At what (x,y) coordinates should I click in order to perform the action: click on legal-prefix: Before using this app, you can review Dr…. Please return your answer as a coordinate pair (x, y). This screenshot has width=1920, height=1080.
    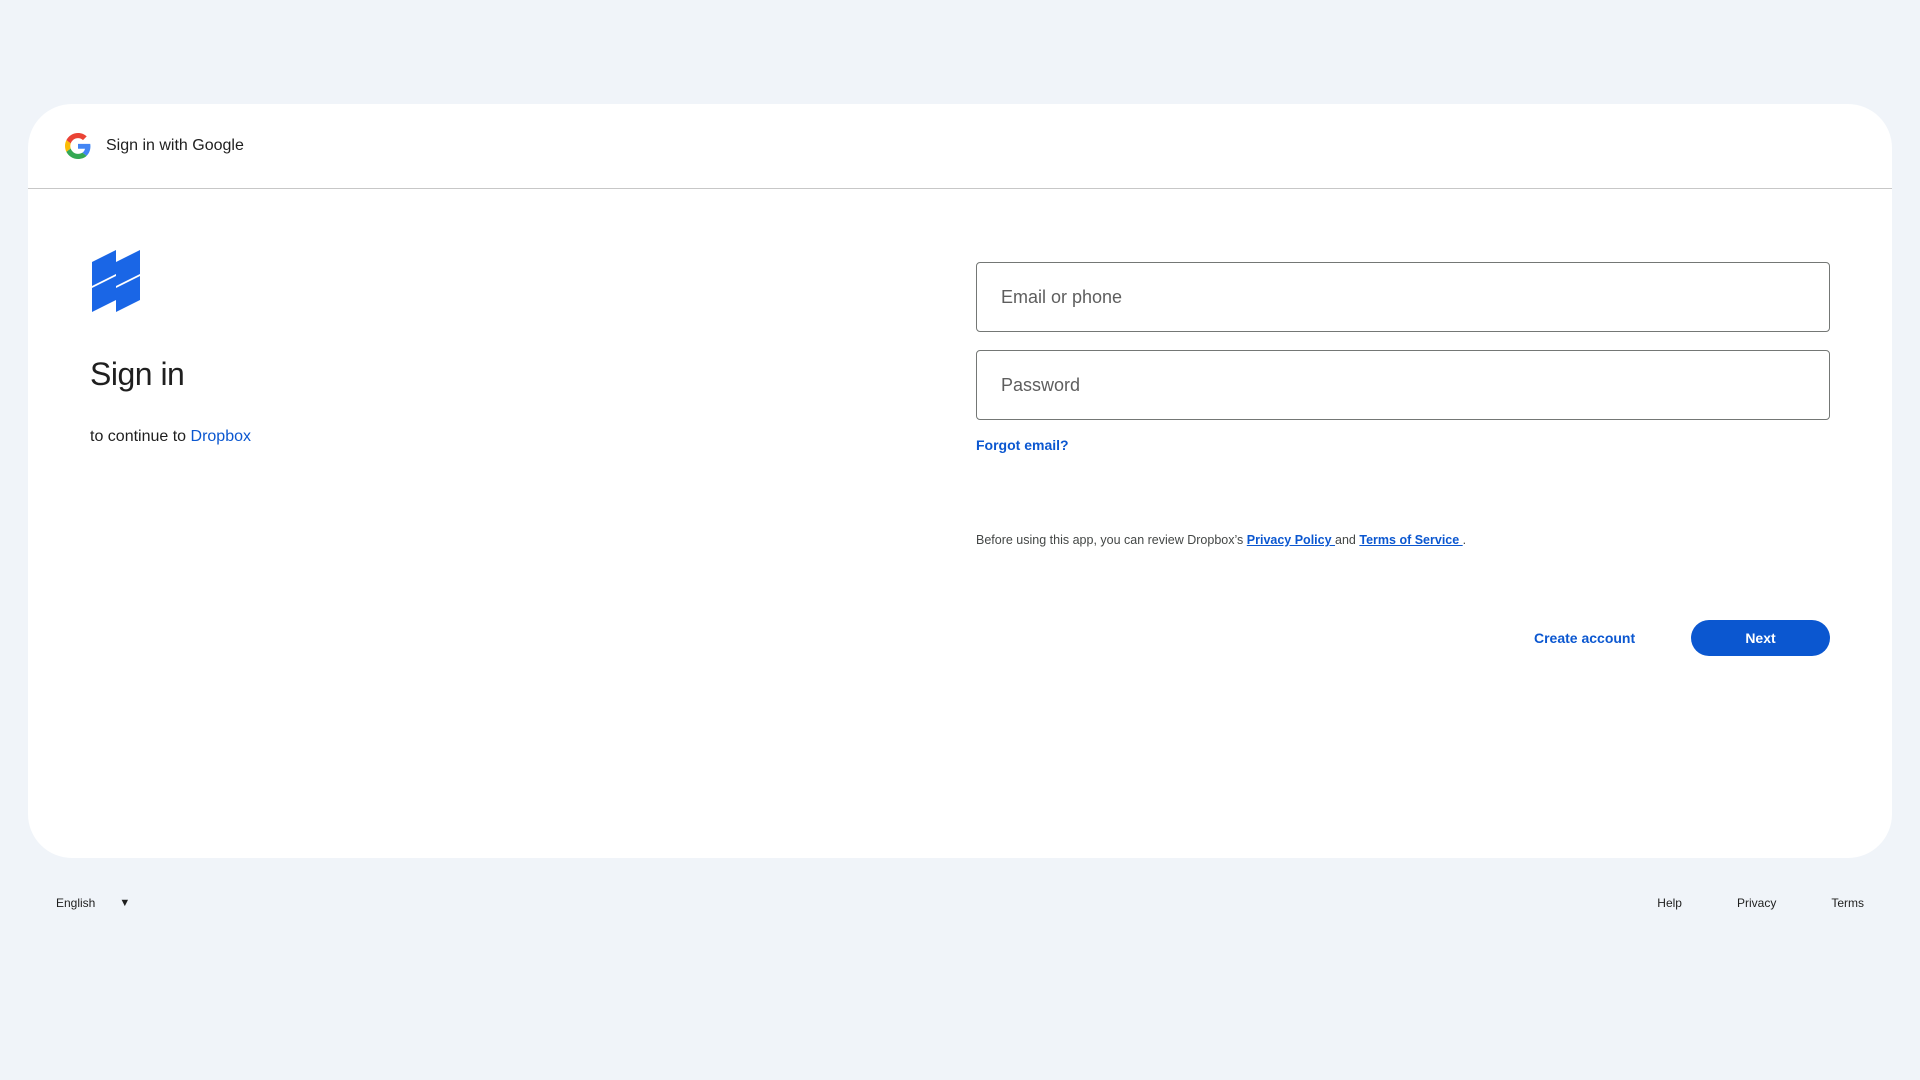
    Looking at the image, I should click on (1111, 540).